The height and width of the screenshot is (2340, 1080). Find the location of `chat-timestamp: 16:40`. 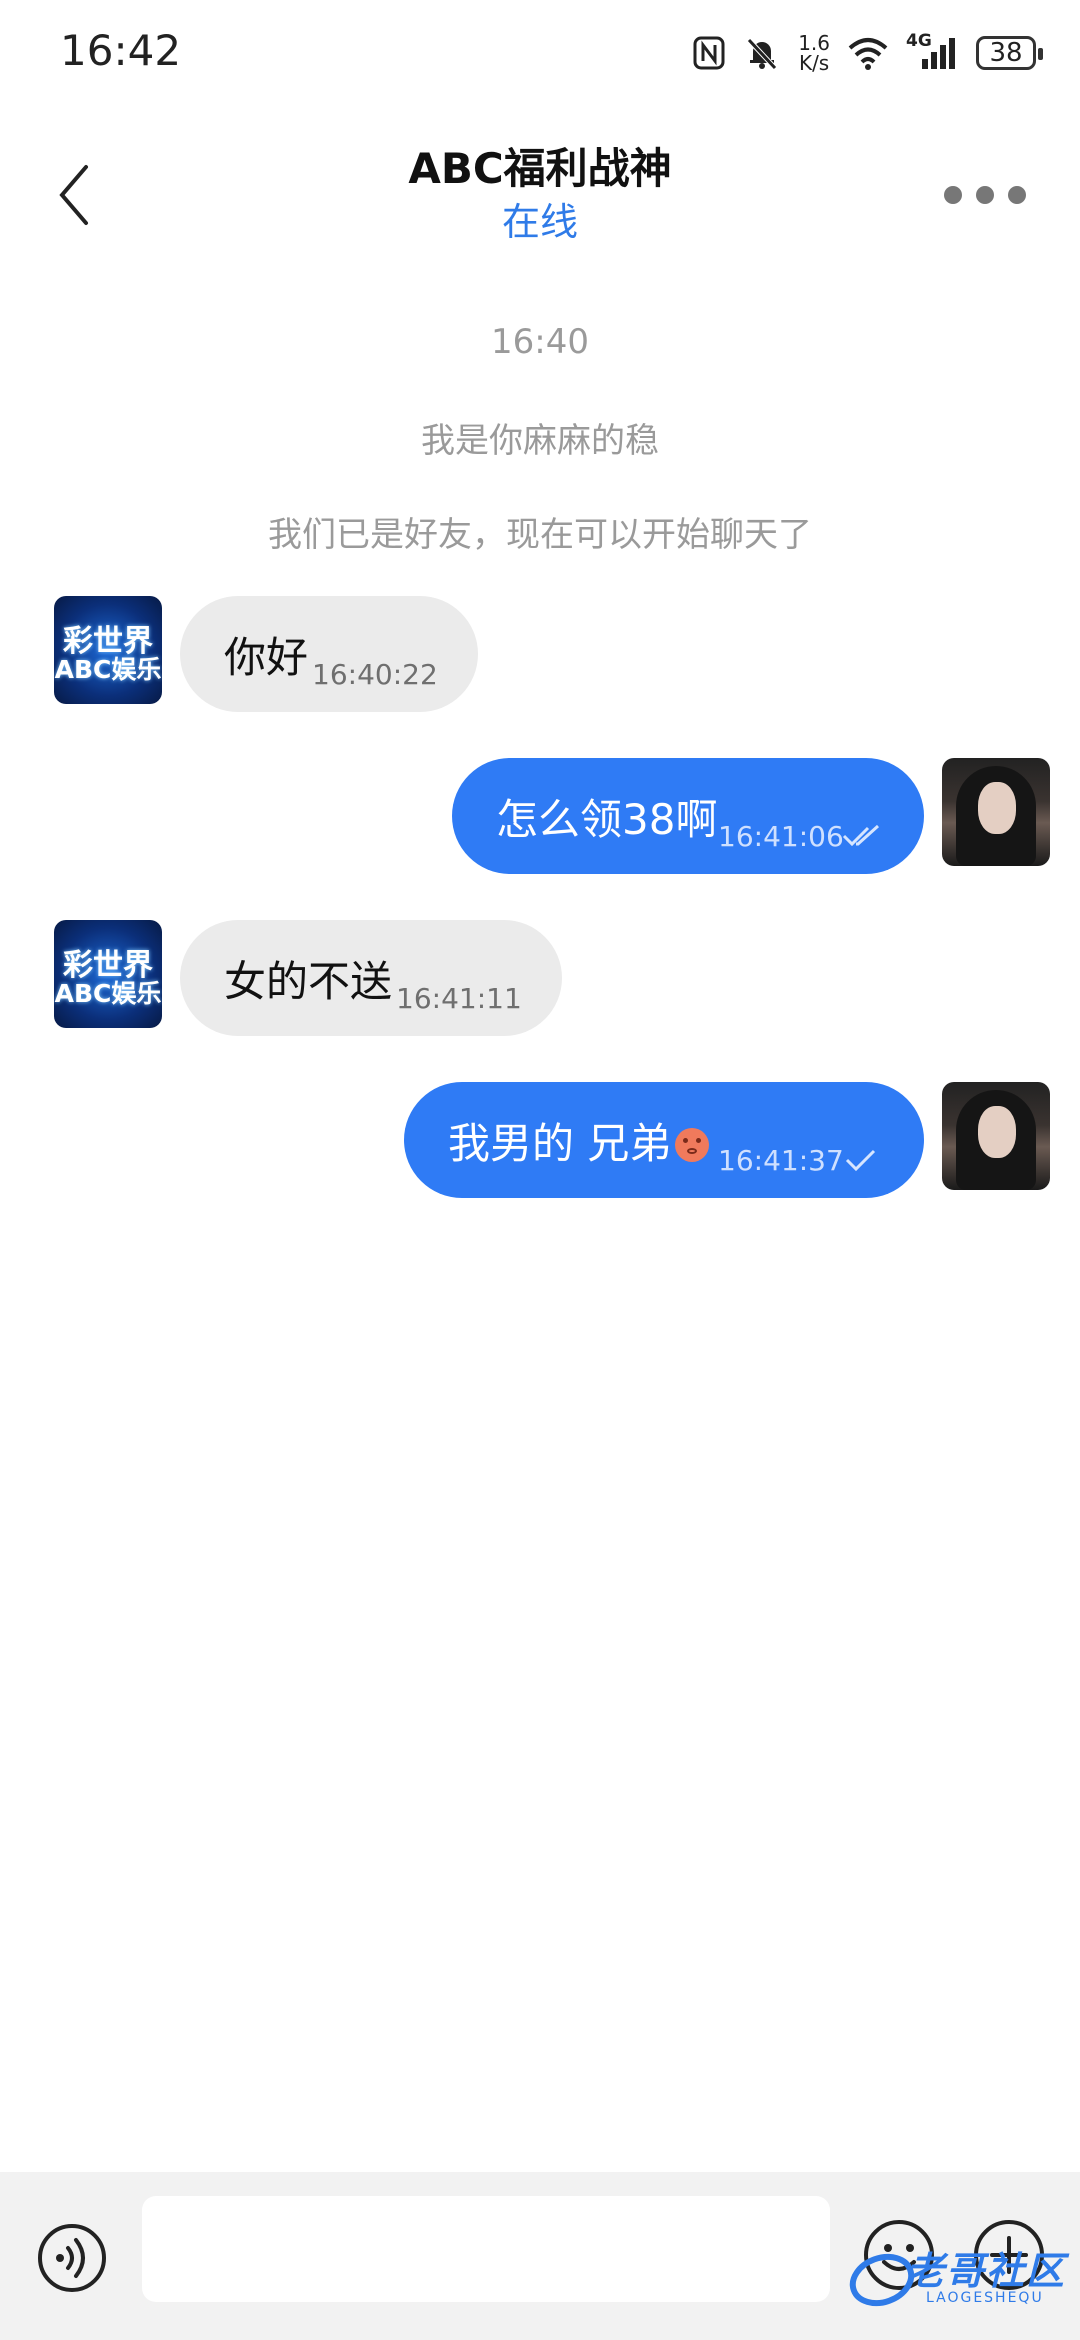

chat-timestamp: 16:40 is located at coordinates (540, 342).